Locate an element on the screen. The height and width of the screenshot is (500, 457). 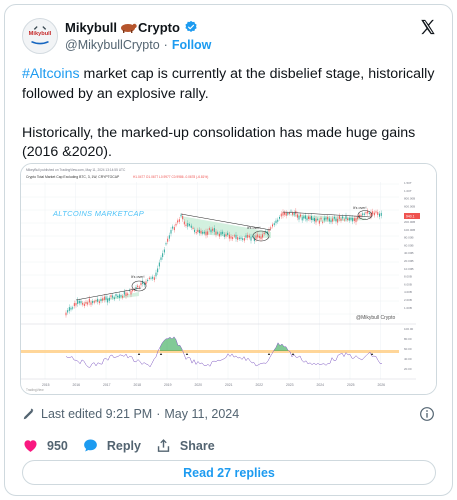
avatar: Mikybull is located at coordinates (40, 36).